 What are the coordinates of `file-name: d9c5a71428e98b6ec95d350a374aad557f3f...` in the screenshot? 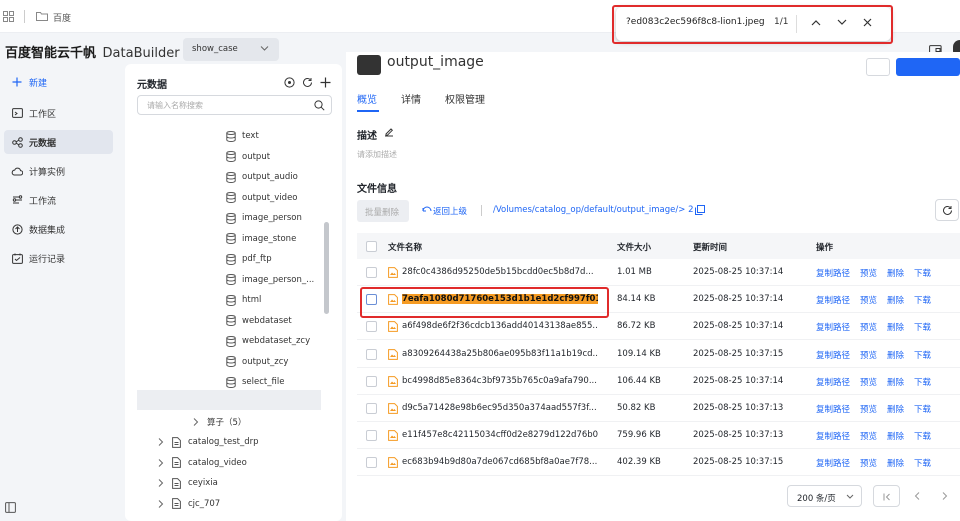 It's located at (500, 408).